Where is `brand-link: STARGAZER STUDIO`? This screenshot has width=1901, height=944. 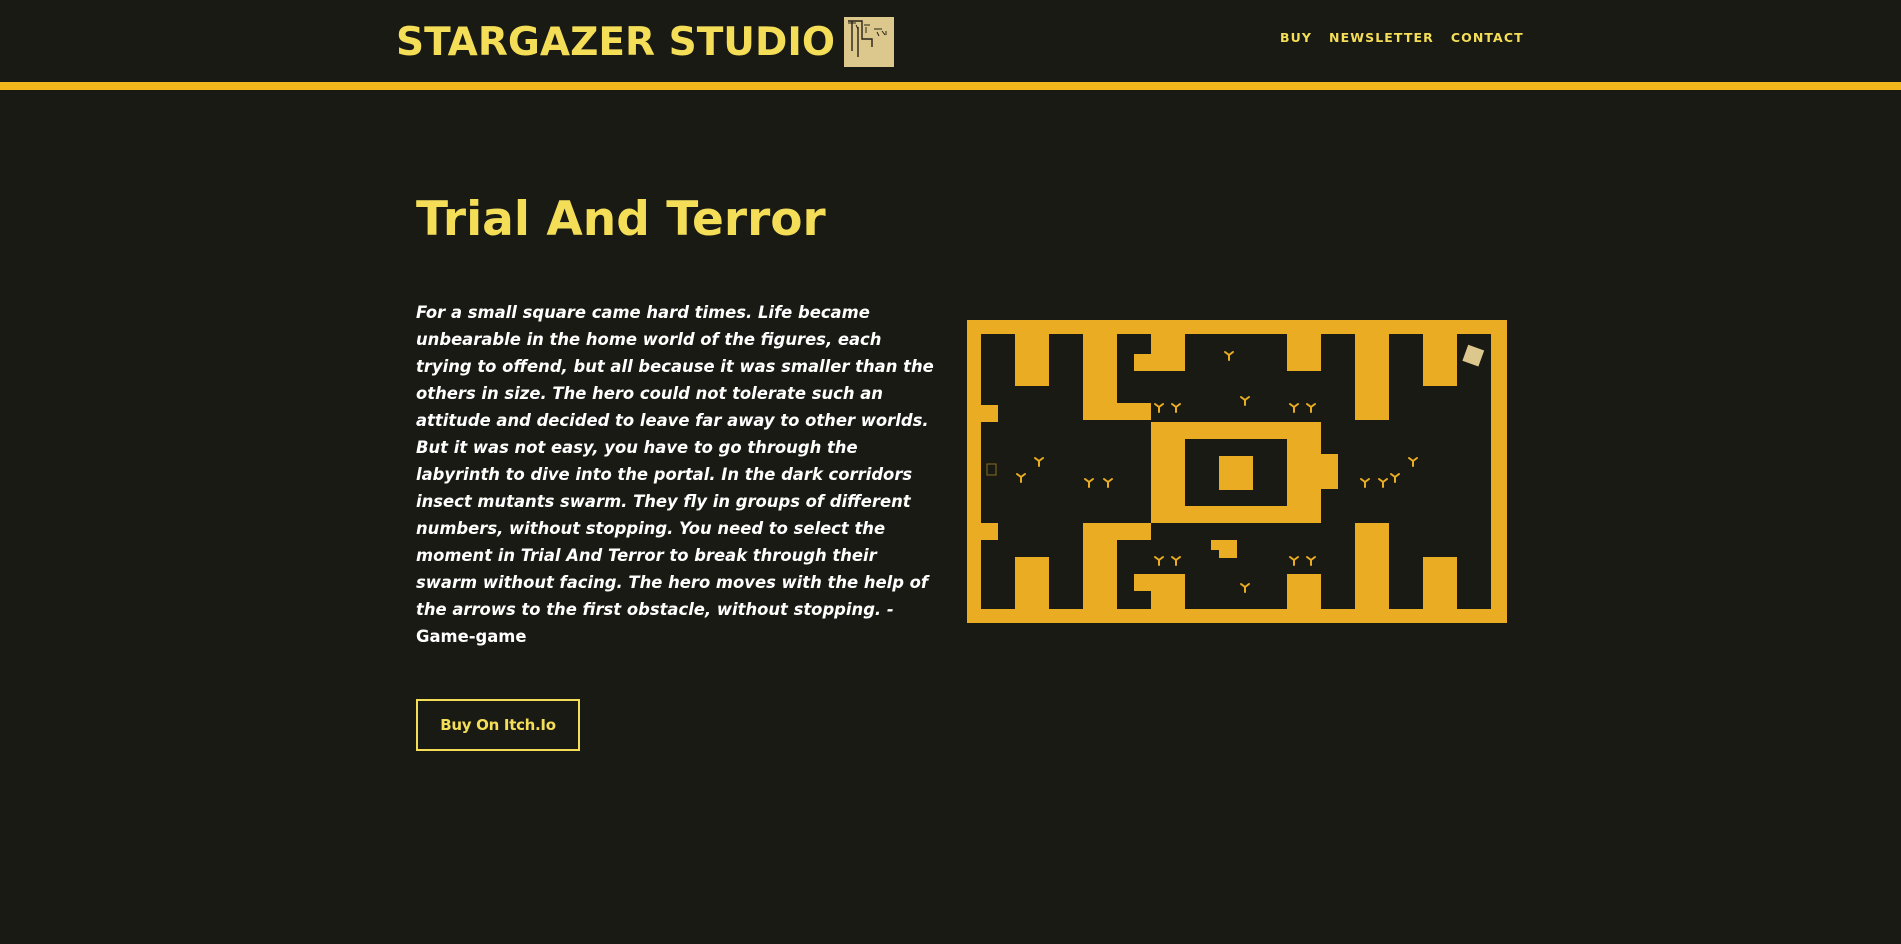 brand-link: STARGAZER STUDIO is located at coordinates (645, 42).